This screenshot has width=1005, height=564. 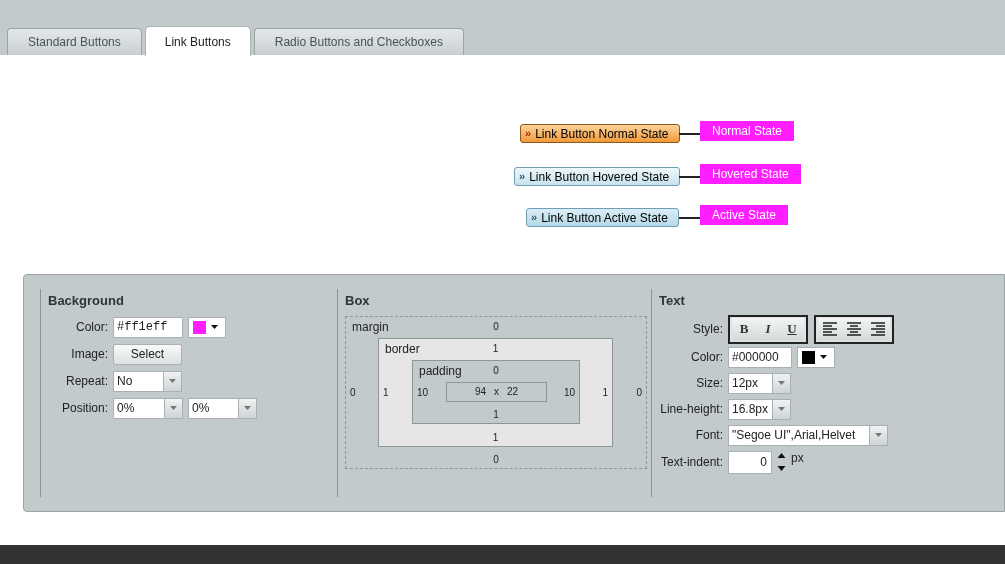 What do you see at coordinates (759, 409) in the screenshot?
I see `dropdown-field: 16.8px` at bounding box center [759, 409].